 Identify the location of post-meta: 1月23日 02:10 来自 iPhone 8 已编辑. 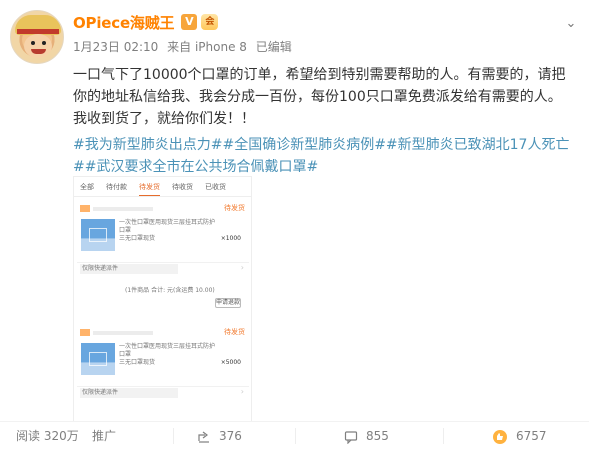
(326, 46).